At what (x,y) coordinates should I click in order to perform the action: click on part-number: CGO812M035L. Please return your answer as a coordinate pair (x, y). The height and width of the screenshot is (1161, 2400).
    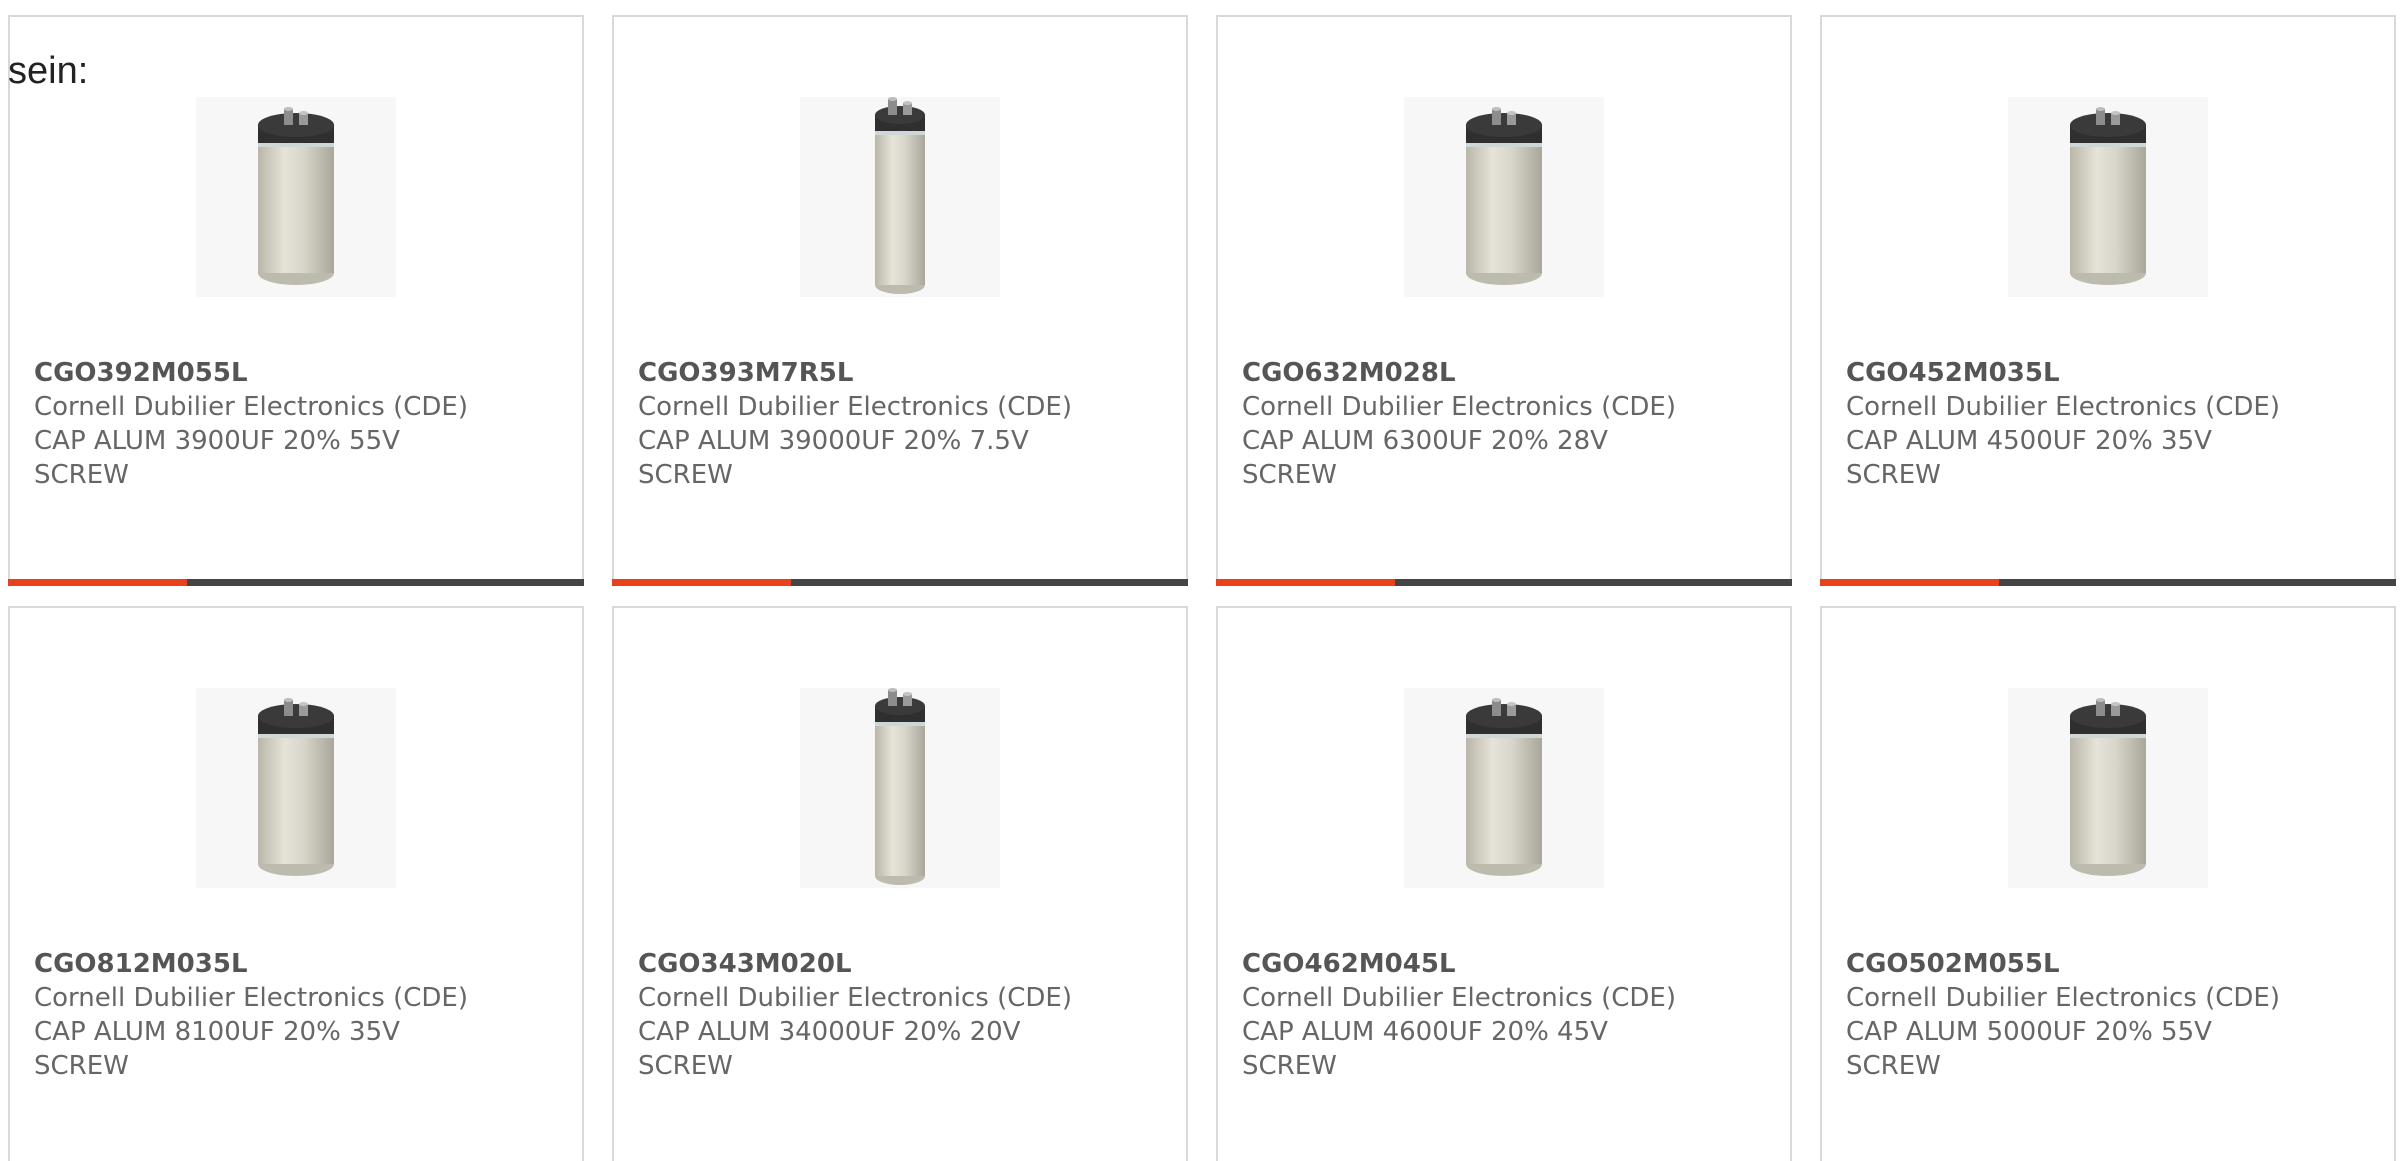
    Looking at the image, I should click on (300, 964).